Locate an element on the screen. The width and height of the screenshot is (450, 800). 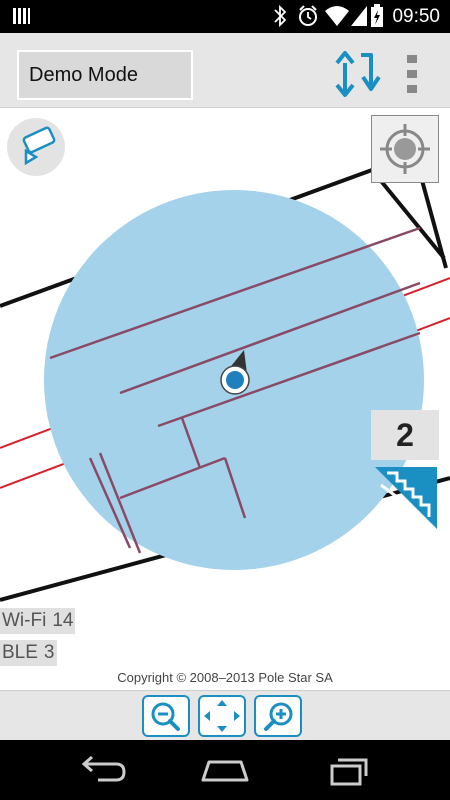
home-icon is located at coordinates (225, 770).